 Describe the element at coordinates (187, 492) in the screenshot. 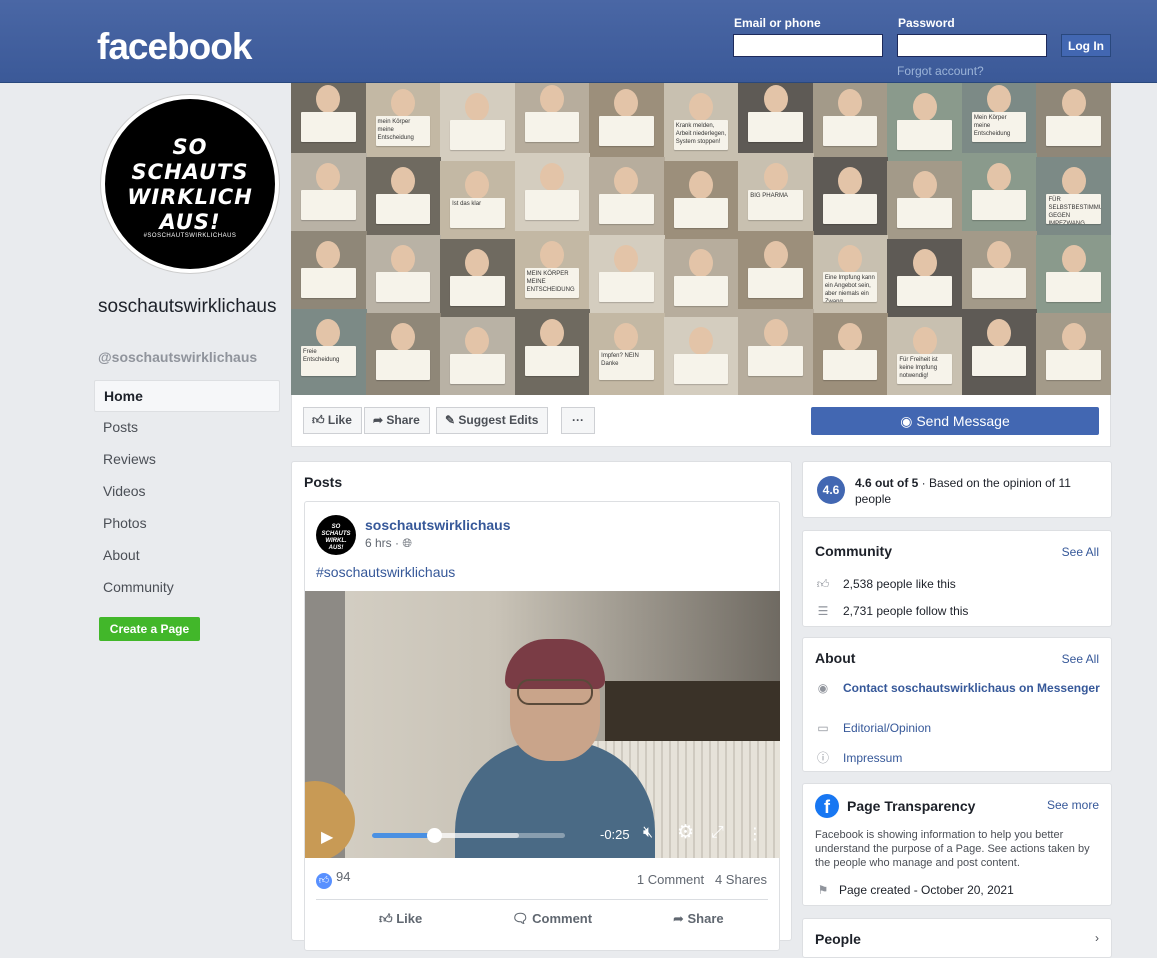

I see `nav-item-videos: Videos` at that location.